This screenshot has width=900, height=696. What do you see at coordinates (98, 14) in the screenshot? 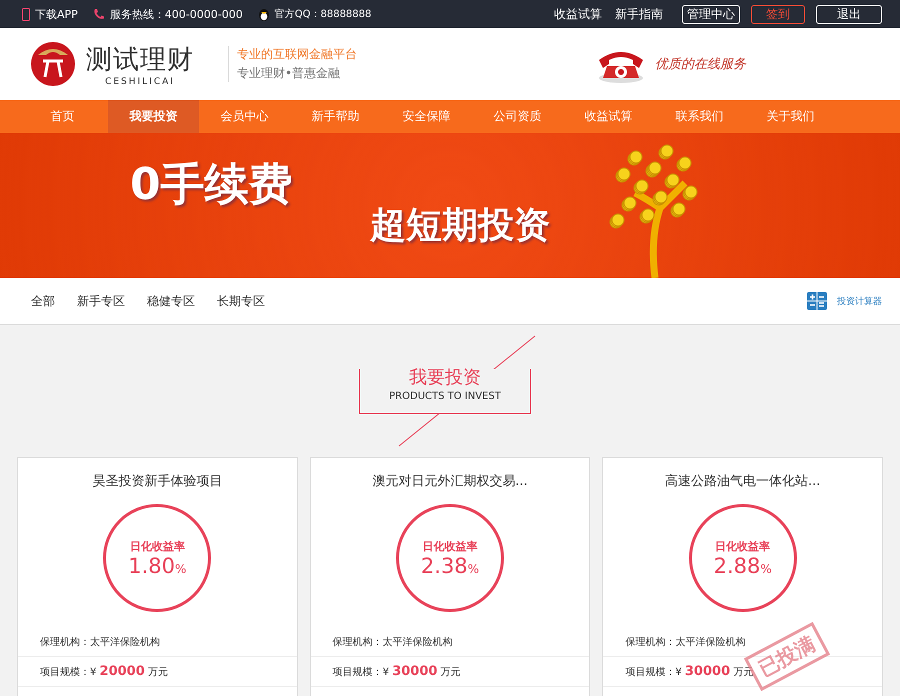
I see `handset-icon` at bounding box center [98, 14].